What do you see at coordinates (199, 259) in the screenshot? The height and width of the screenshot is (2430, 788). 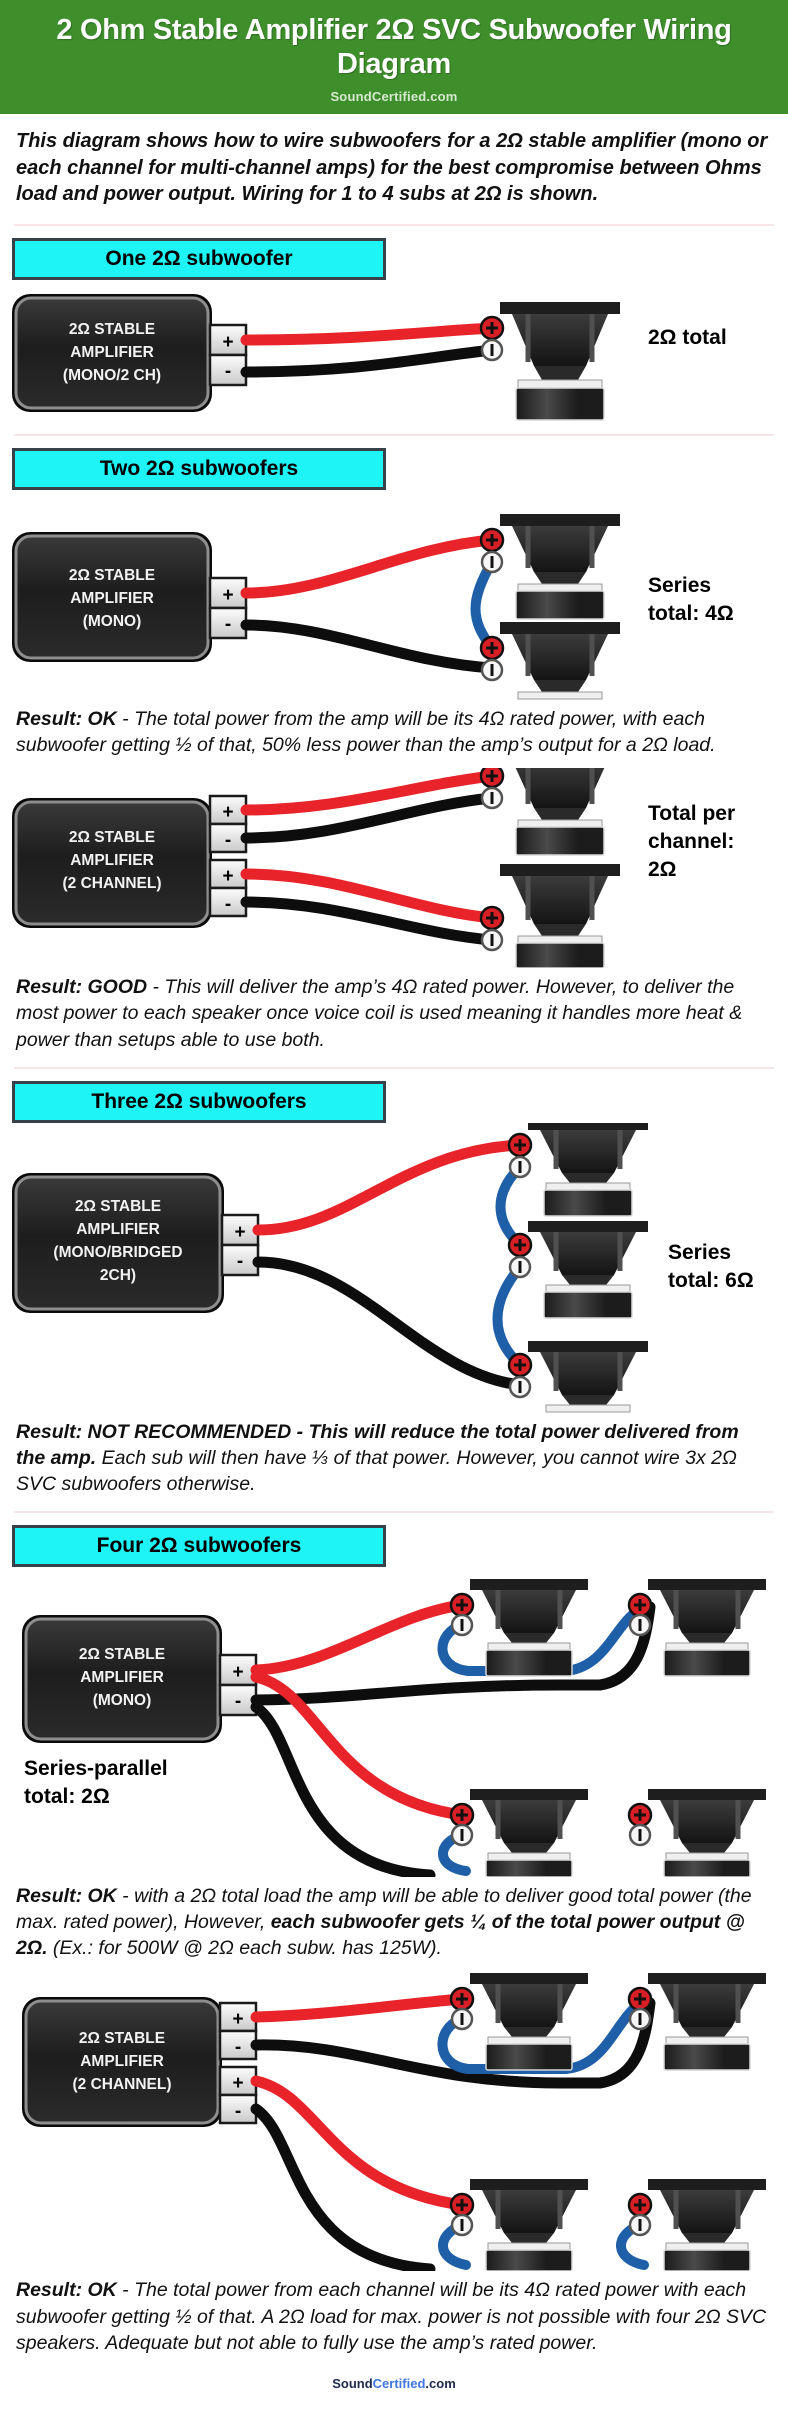 I see `section-header-one-sub: One 2Ω subwoofer` at bounding box center [199, 259].